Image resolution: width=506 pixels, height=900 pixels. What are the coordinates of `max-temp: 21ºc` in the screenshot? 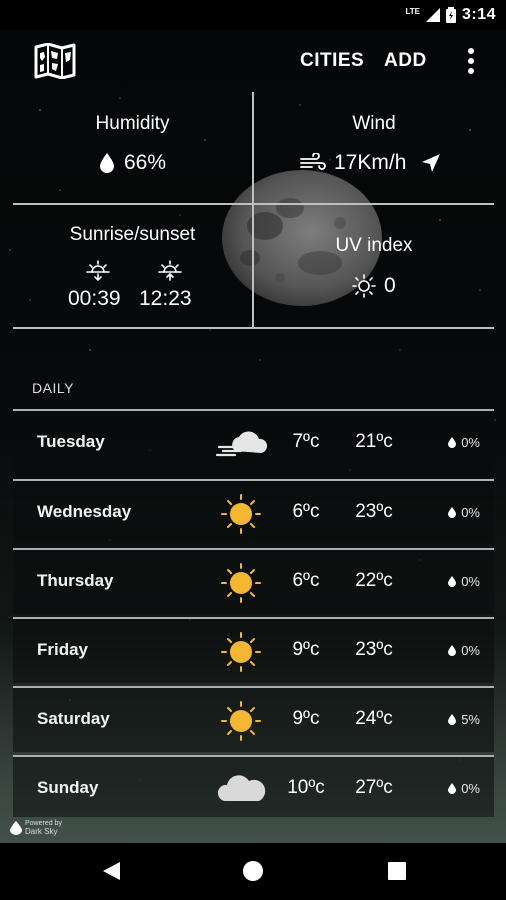 It's located at (374, 441).